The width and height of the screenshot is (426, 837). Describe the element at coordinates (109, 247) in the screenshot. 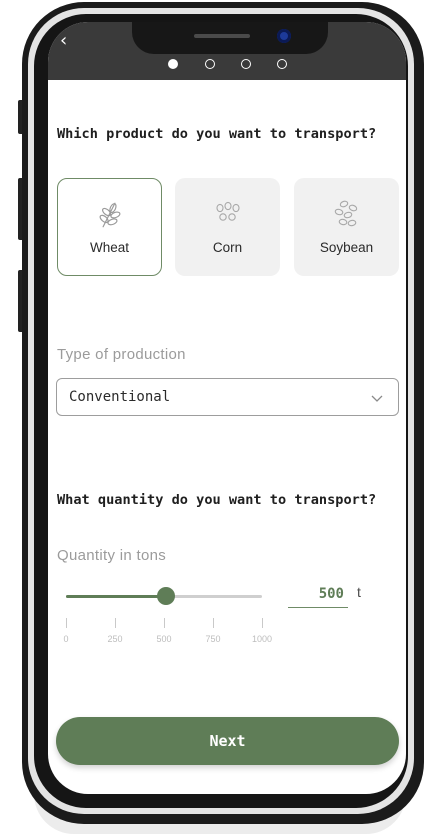

I see `product-card-label: Wheat` at that location.